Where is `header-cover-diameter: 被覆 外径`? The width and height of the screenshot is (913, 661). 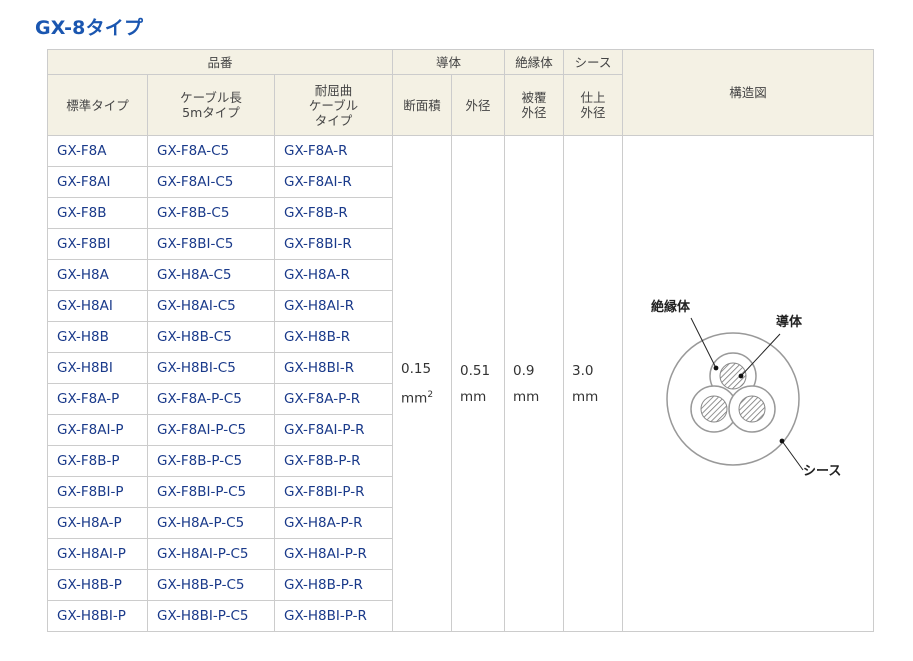 header-cover-diameter: 被覆 外径 is located at coordinates (534, 105).